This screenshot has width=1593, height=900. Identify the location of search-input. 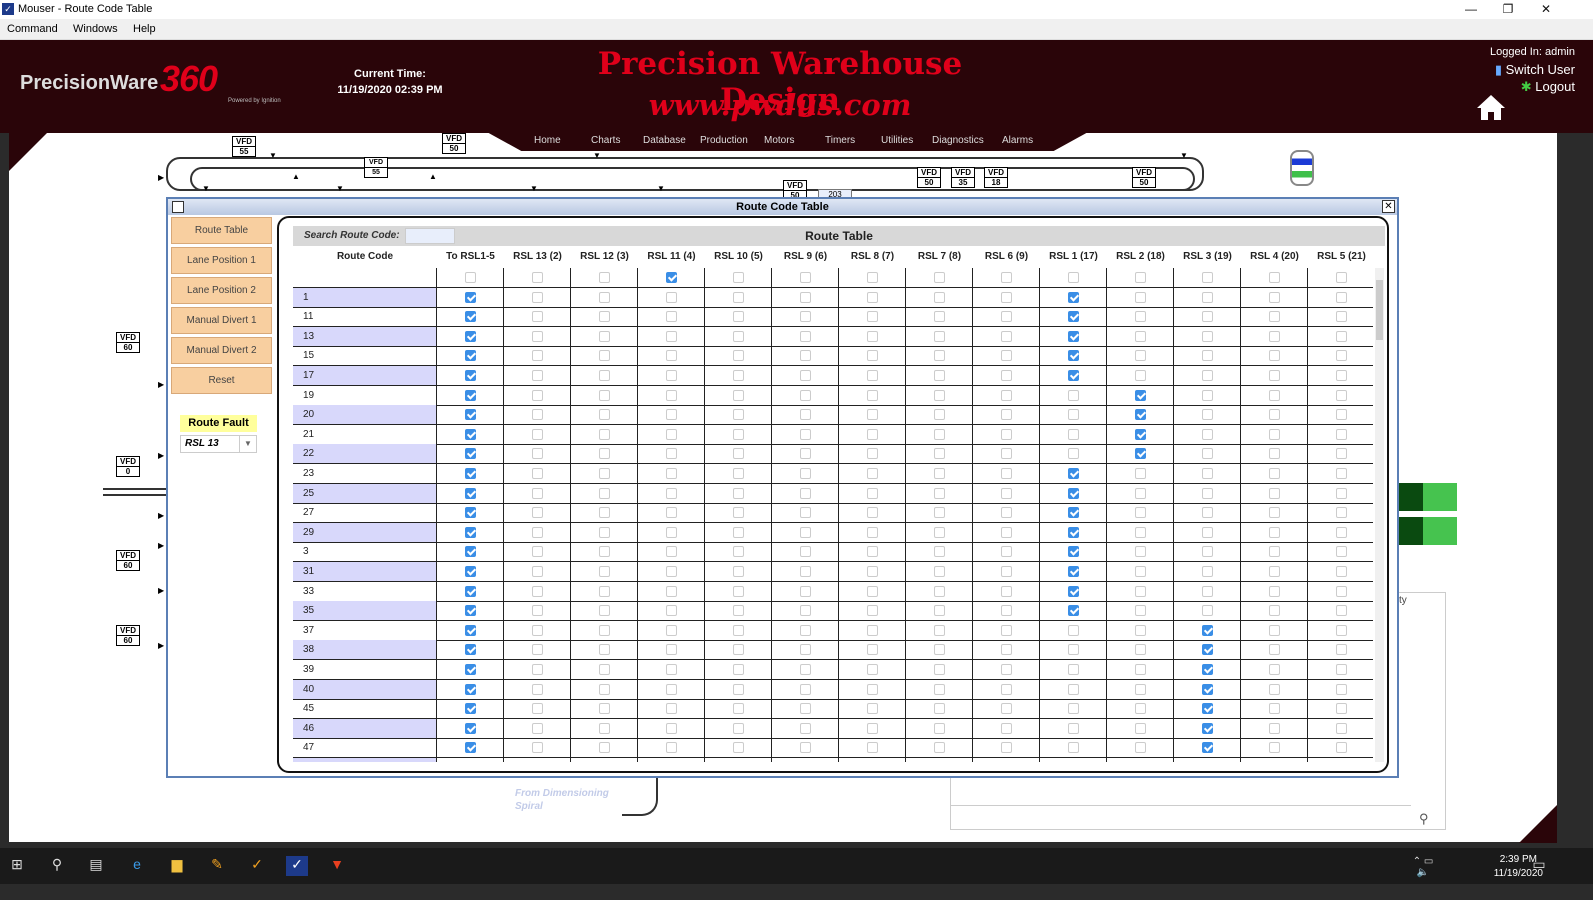
(430, 236).